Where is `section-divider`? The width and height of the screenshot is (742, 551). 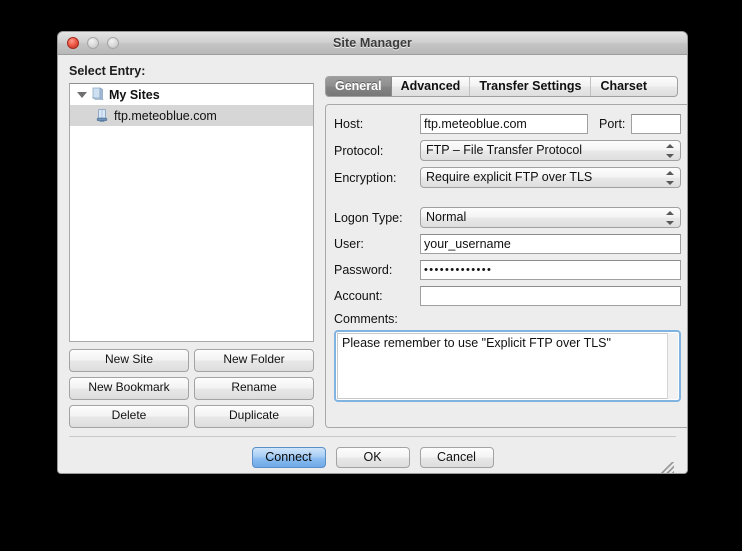
section-divider is located at coordinates (507, 200).